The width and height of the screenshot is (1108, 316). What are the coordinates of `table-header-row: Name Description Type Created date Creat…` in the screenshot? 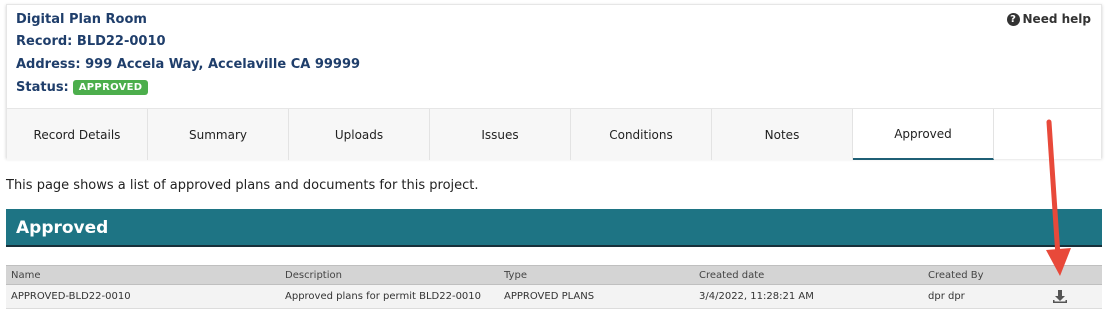 It's located at (554, 275).